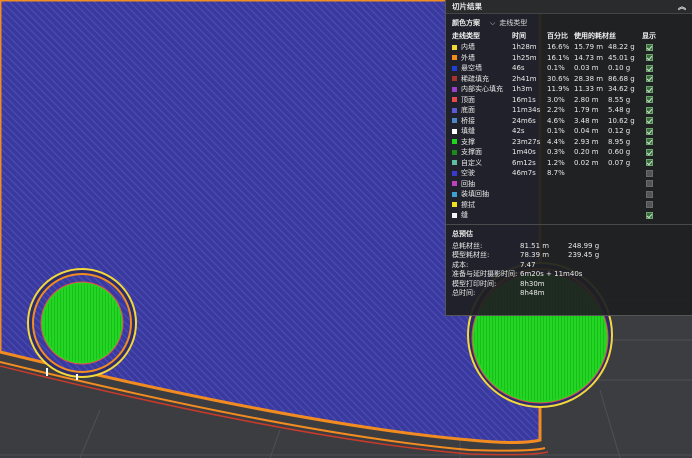 This screenshot has width=692, height=458. Describe the element at coordinates (467, 6) in the screenshot. I see `panel-title: 切片结果` at that location.